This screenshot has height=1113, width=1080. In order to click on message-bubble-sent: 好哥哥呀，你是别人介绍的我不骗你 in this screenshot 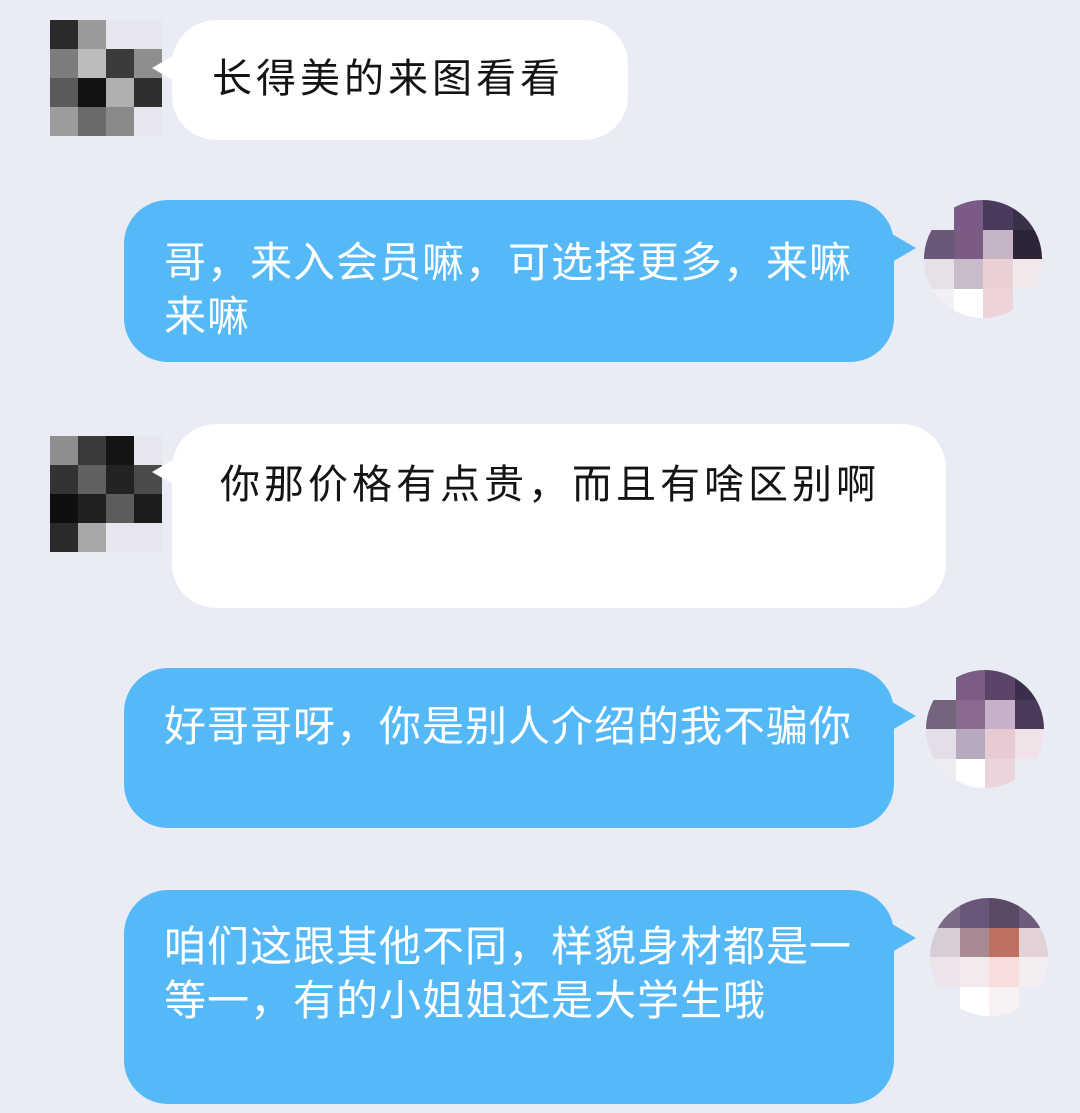, I will do `click(520, 748)`.